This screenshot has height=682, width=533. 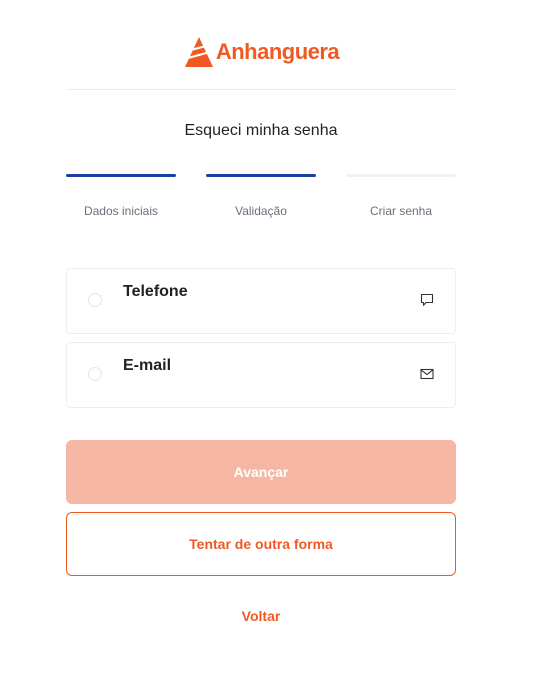 What do you see at coordinates (261, 616) in the screenshot?
I see `back-link: Voltar` at bounding box center [261, 616].